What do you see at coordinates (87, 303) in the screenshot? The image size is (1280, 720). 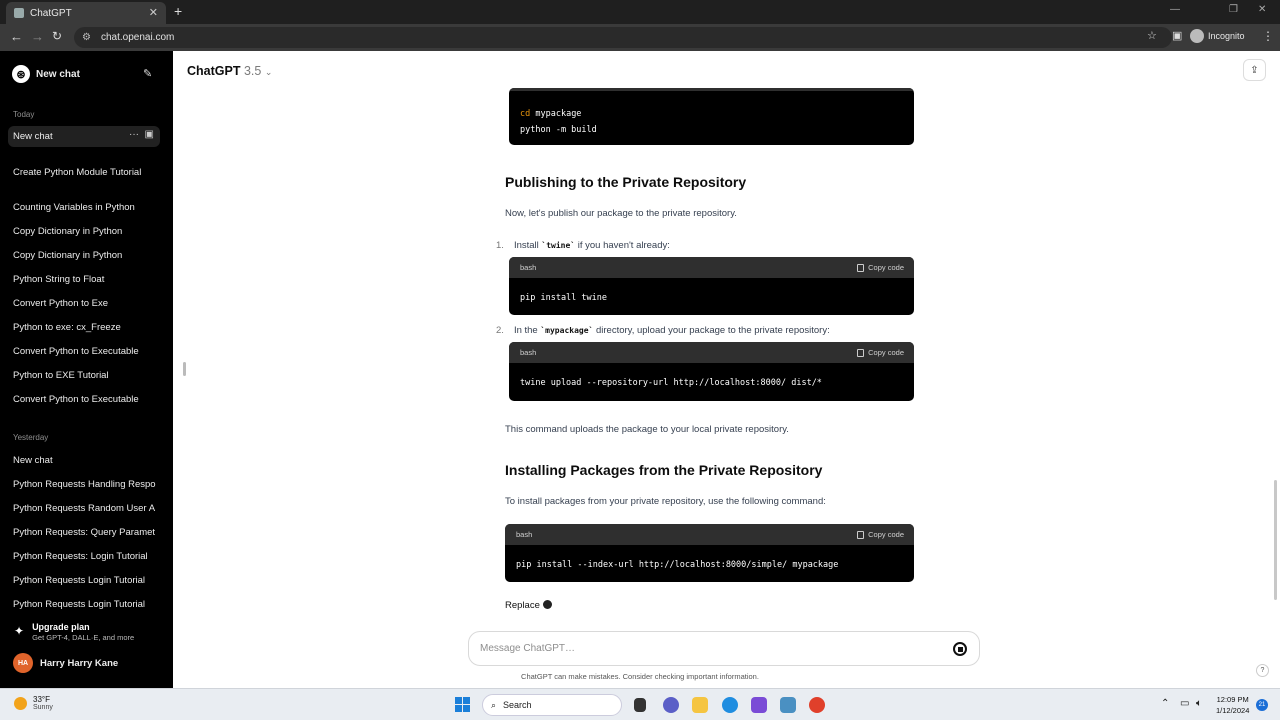 I see `sidebar-item: Convert Python to Exe` at bounding box center [87, 303].